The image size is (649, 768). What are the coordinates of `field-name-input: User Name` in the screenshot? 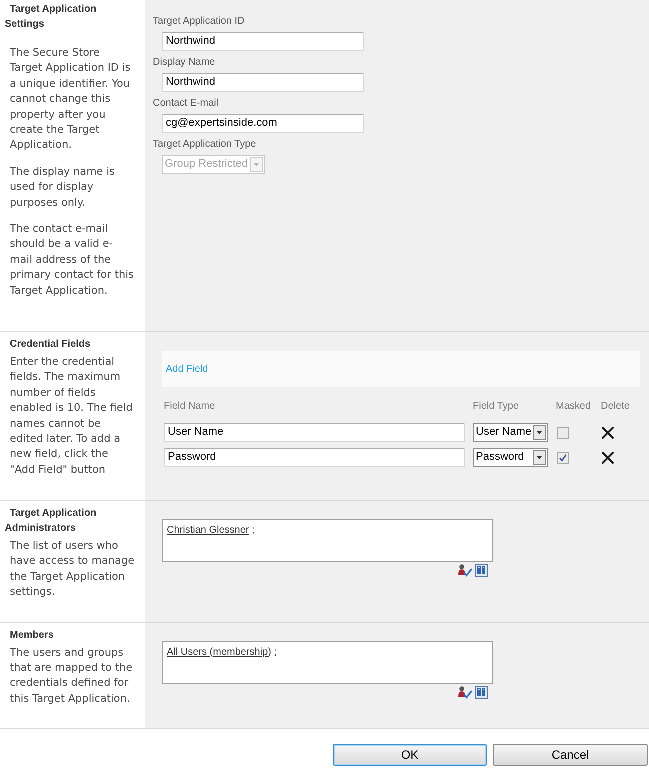 It's located at (314, 432).